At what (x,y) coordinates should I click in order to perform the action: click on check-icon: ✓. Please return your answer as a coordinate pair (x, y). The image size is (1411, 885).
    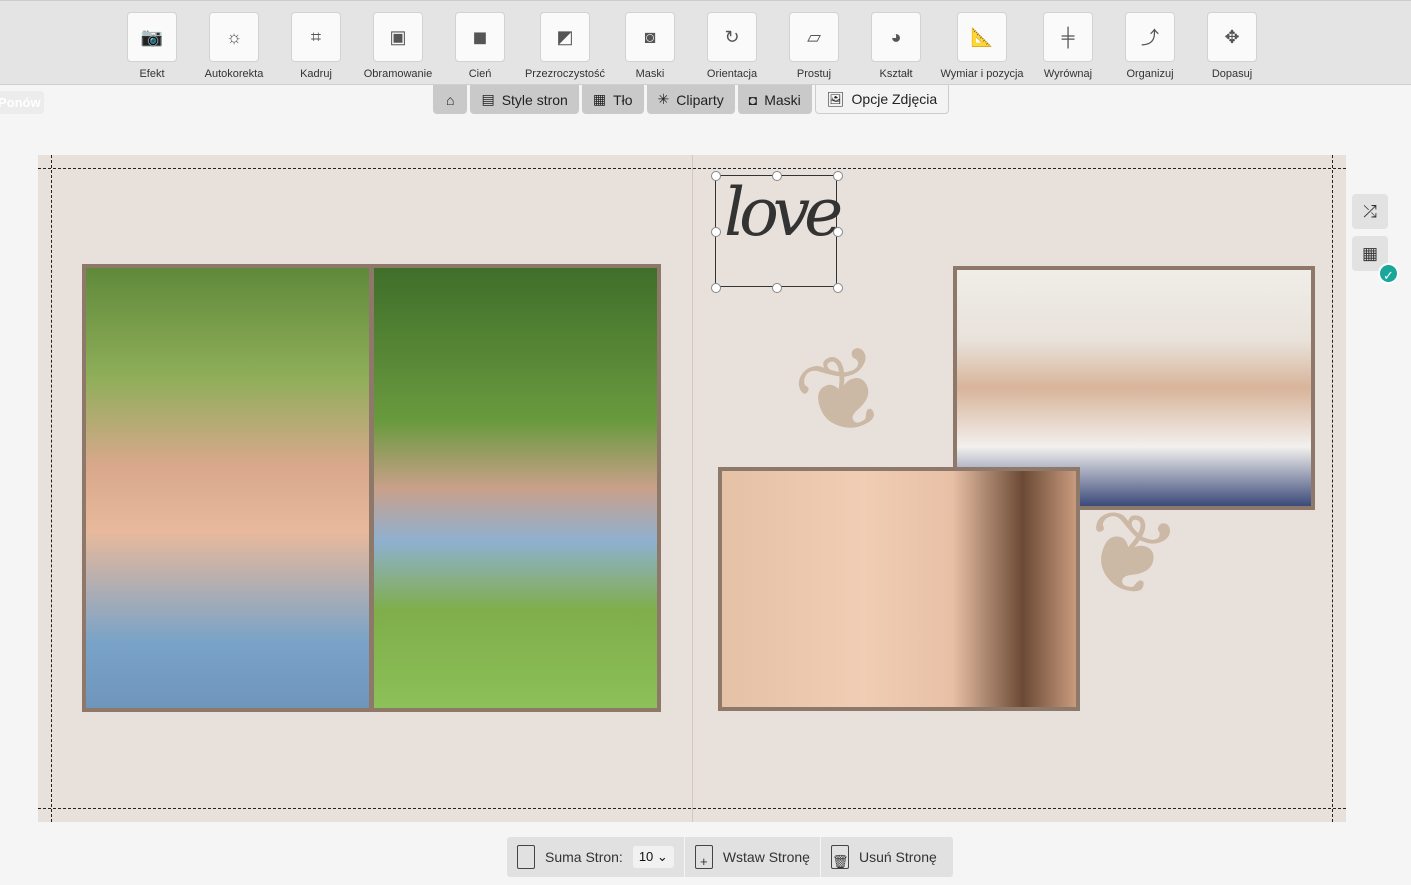
    Looking at the image, I should click on (1388, 273).